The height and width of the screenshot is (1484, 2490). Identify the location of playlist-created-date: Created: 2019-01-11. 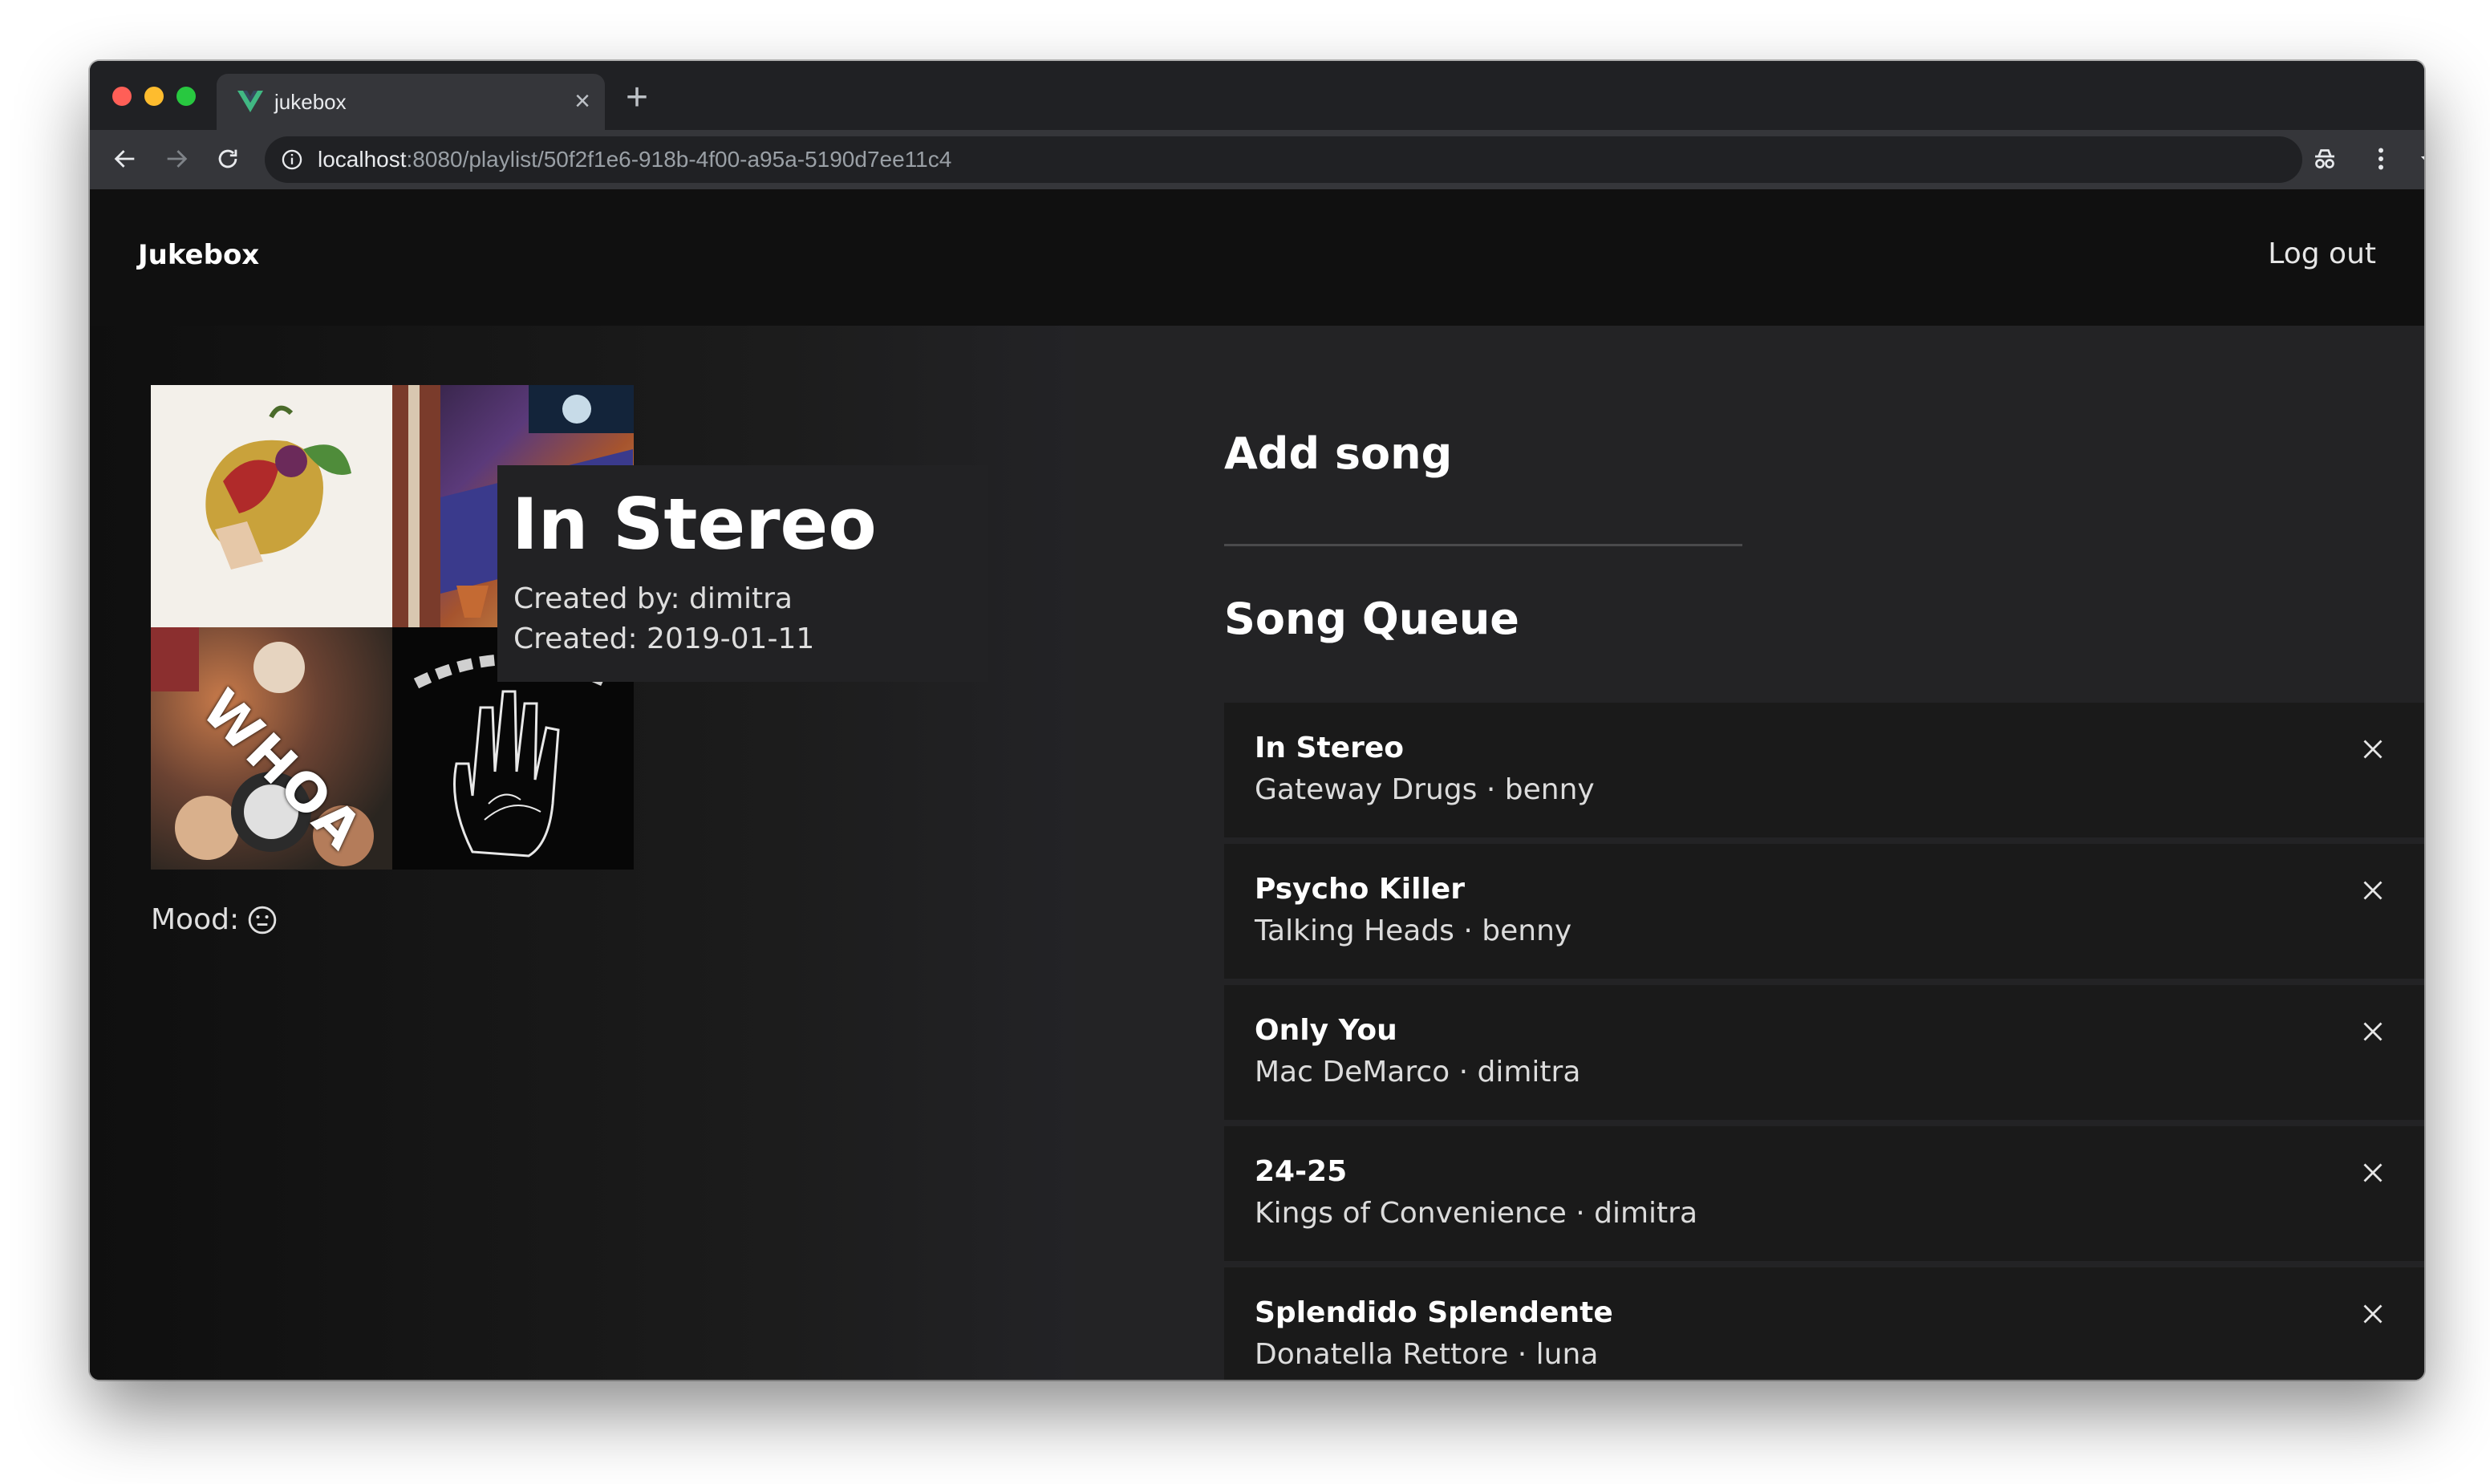
(664, 638).